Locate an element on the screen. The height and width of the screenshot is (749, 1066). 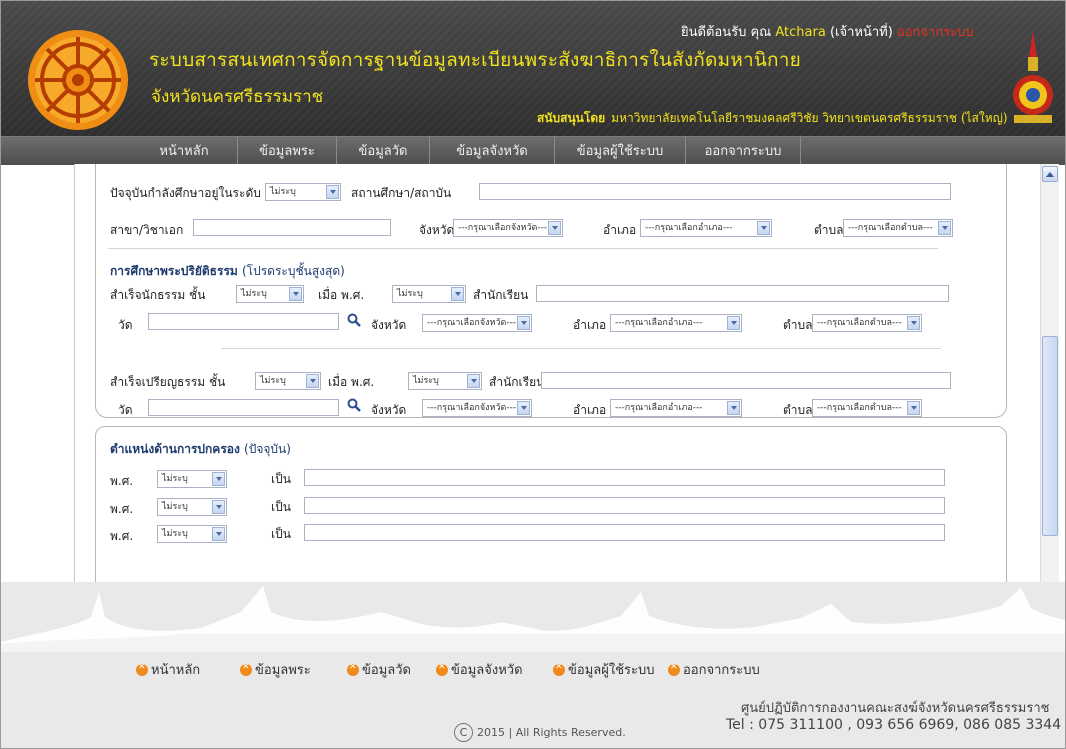
study-province-select: ---กรุณาเลือกจังหวัด--- is located at coordinates (508, 228).